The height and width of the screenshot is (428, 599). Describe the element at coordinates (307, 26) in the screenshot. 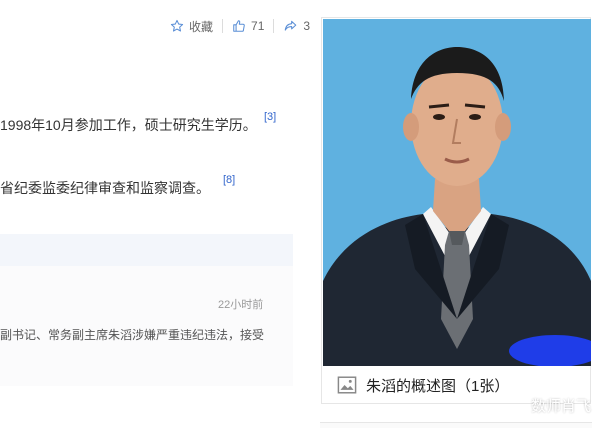

I see `share-count: 3` at that location.